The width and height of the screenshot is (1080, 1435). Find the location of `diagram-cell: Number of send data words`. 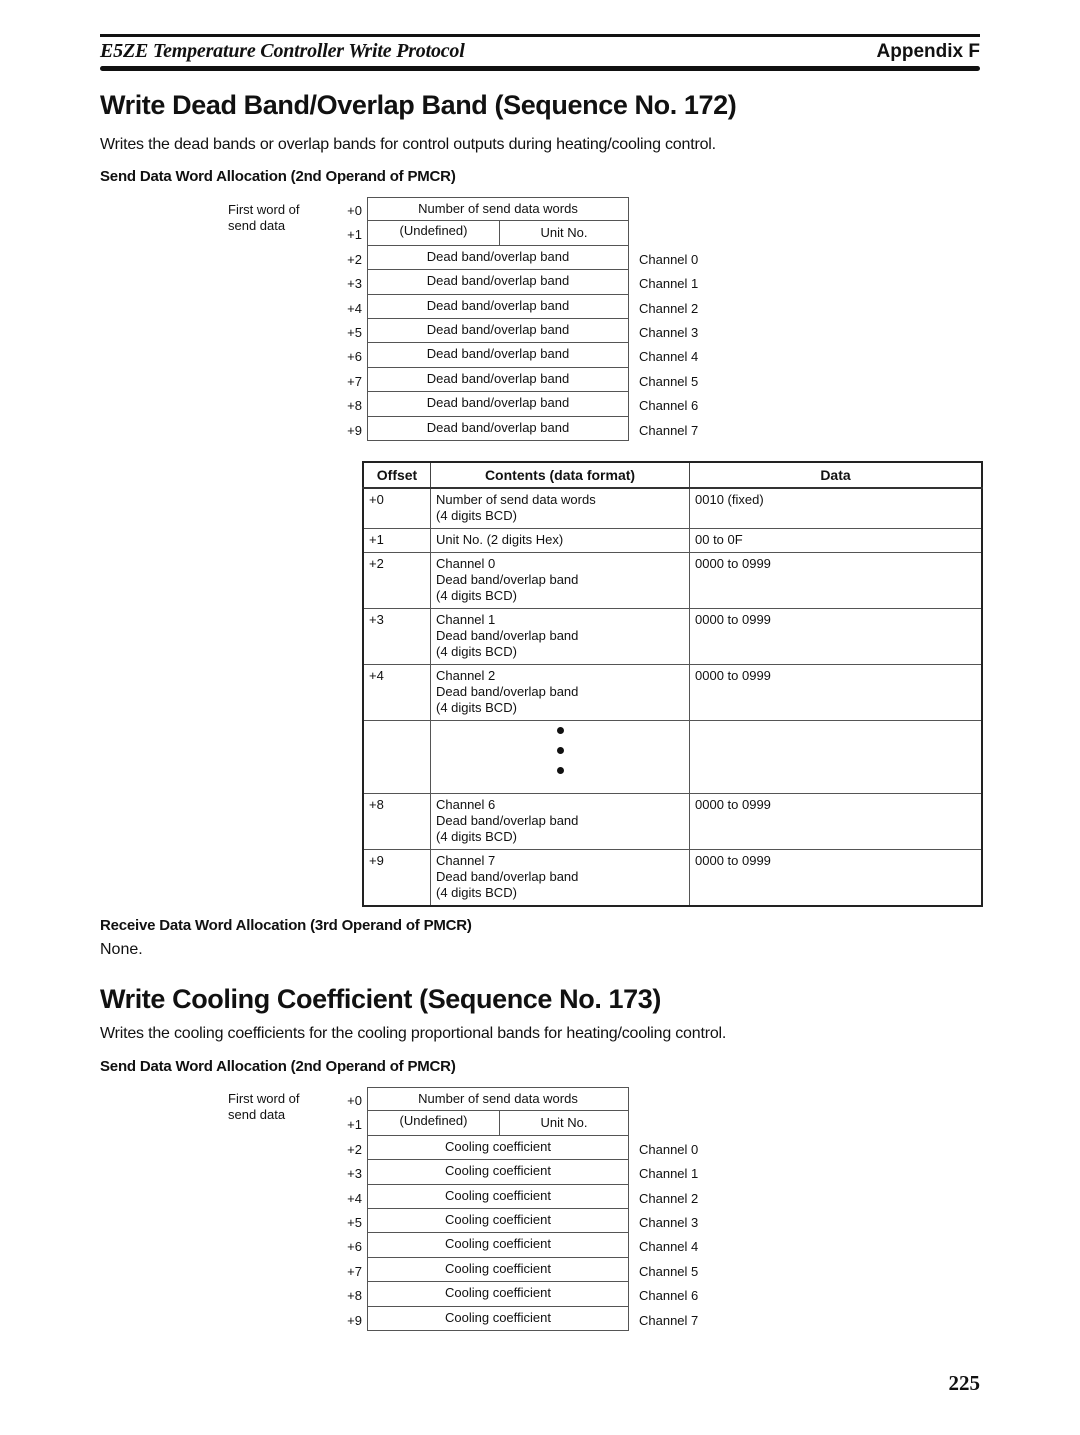

diagram-cell: Number of send data words is located at coordinates (498, 209).